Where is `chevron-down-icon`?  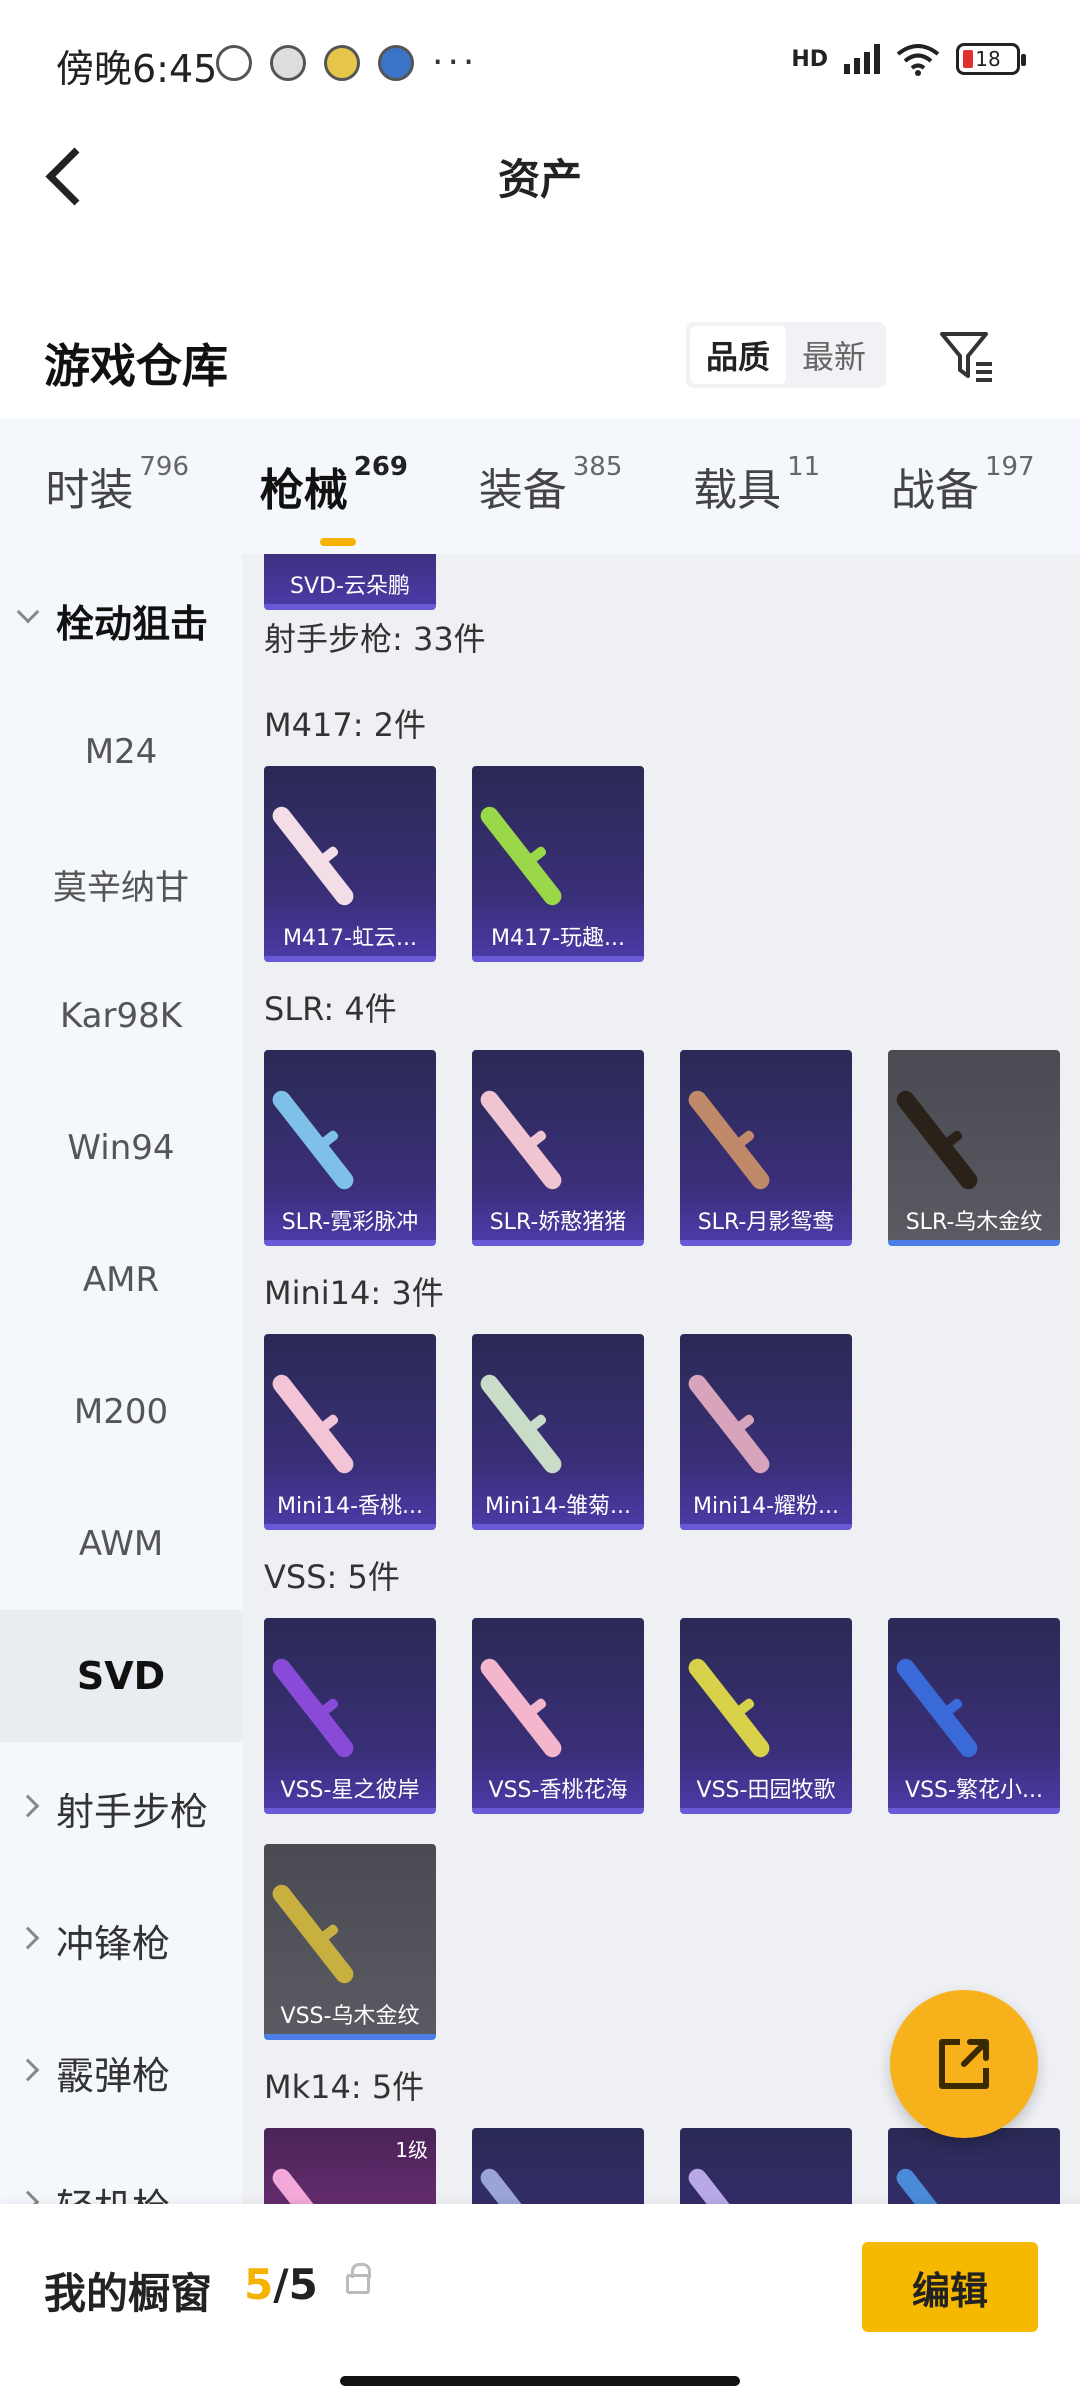 chevron-down-icon is located at coordinates (28, 612).